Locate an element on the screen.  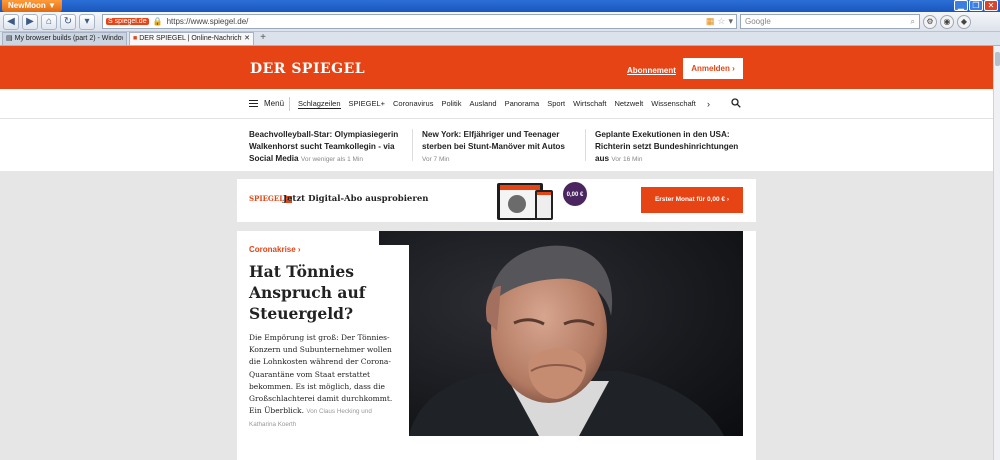
extension-icon: ◆ is located at coordinates (964, 21).